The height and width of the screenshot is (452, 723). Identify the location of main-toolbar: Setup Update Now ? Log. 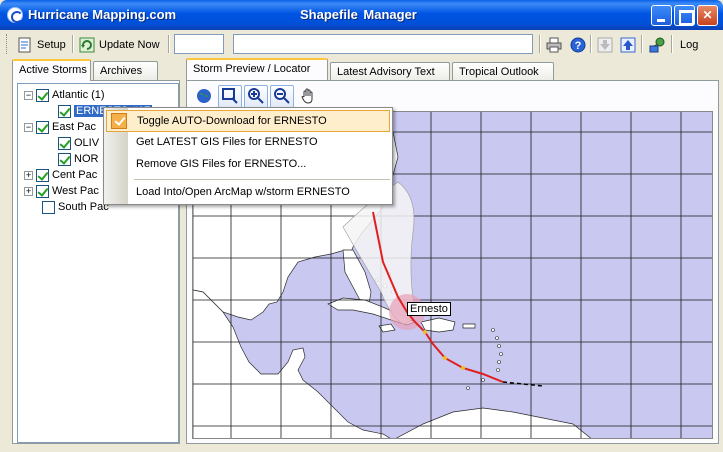
(361, 44).